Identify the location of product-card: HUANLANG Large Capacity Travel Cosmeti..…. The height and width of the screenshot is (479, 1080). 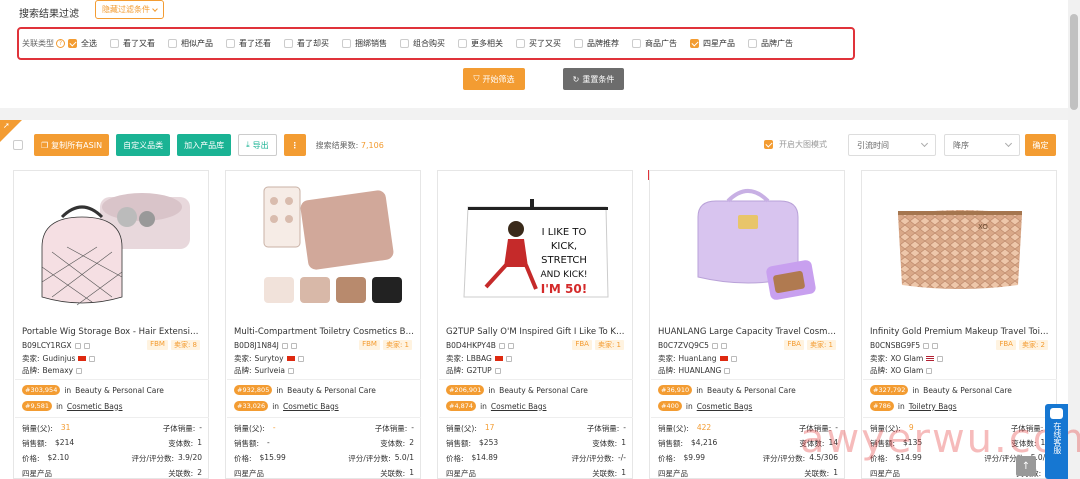
(747, 324).